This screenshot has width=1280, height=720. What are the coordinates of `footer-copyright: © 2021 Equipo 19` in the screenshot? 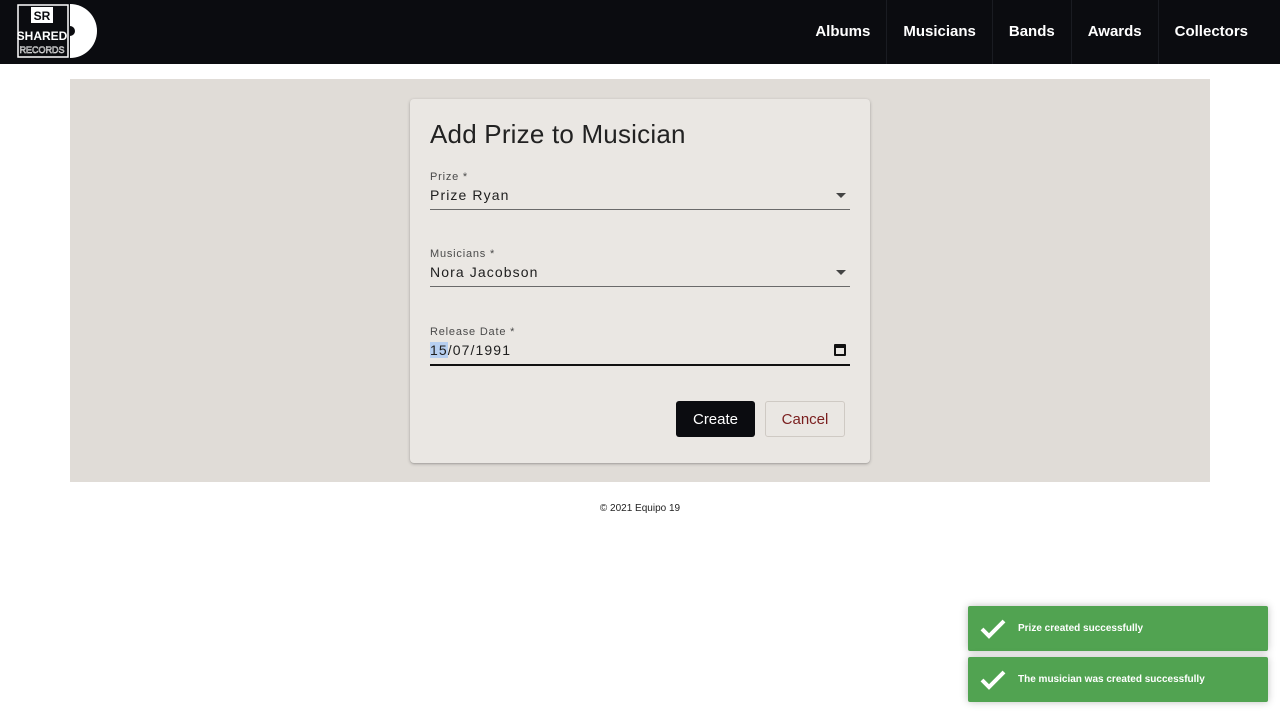 It's located at (640, 508).